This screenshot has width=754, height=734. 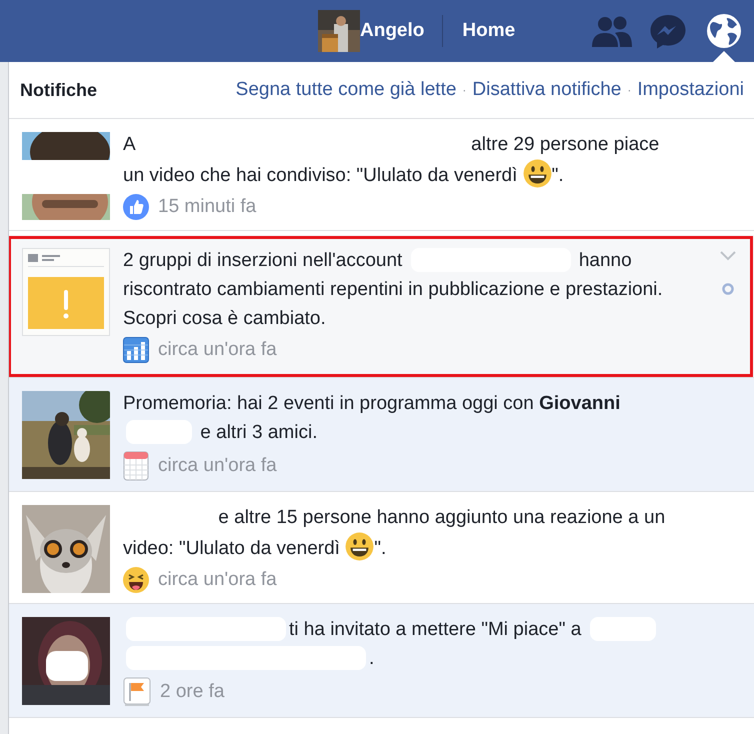 What do you see at coordinates (668, 31) in the screenshot?
I see `messenger-icon` at bounding box center [668, 31].